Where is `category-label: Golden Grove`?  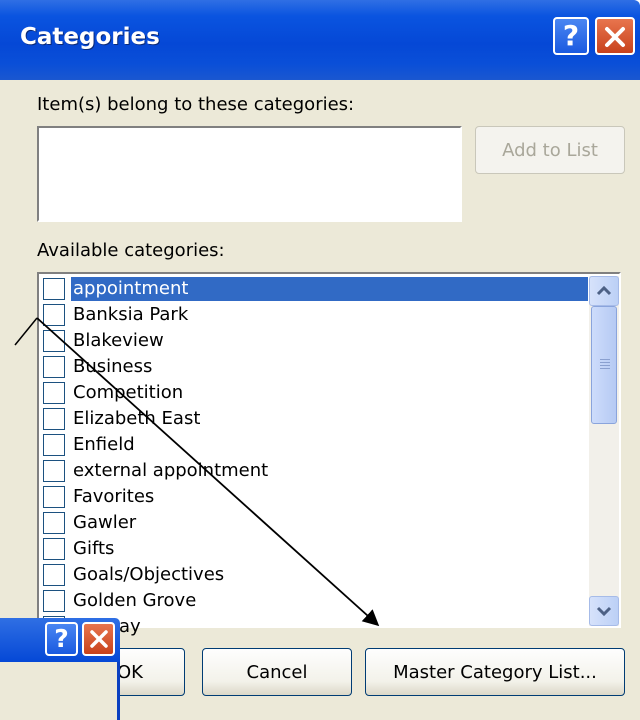
category-label: Golden Grove is located at coordinates (135, 600).